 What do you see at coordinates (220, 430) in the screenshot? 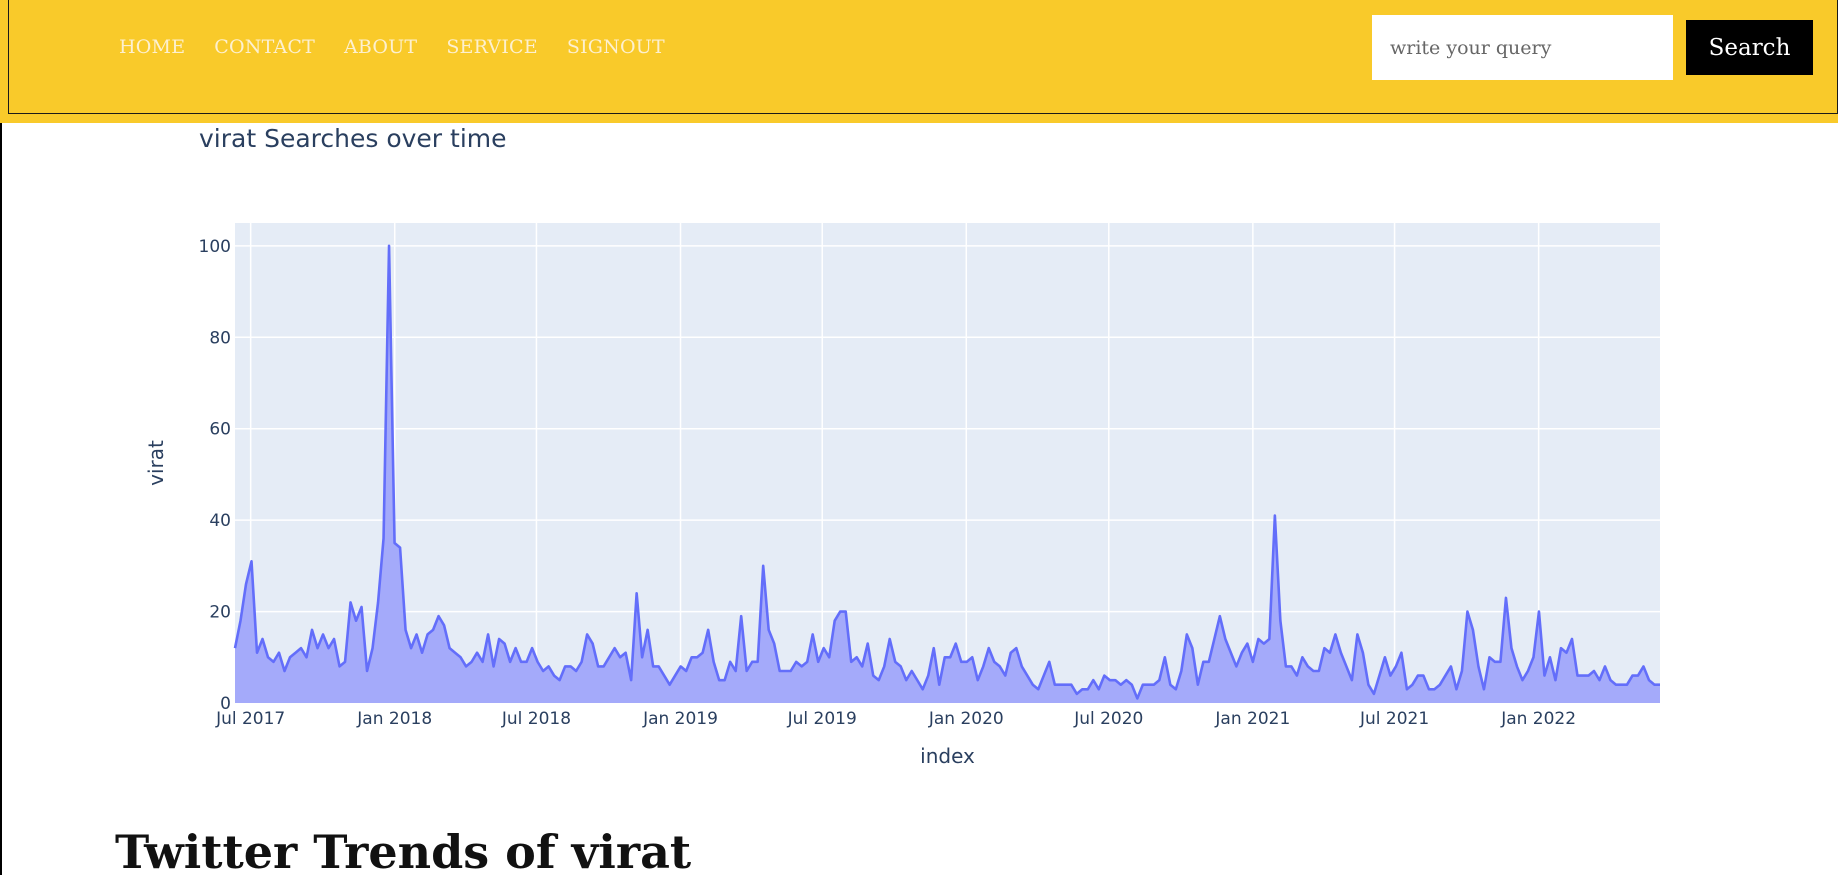
I see `y-tick-label: 60` at bounding box center [220, 430].